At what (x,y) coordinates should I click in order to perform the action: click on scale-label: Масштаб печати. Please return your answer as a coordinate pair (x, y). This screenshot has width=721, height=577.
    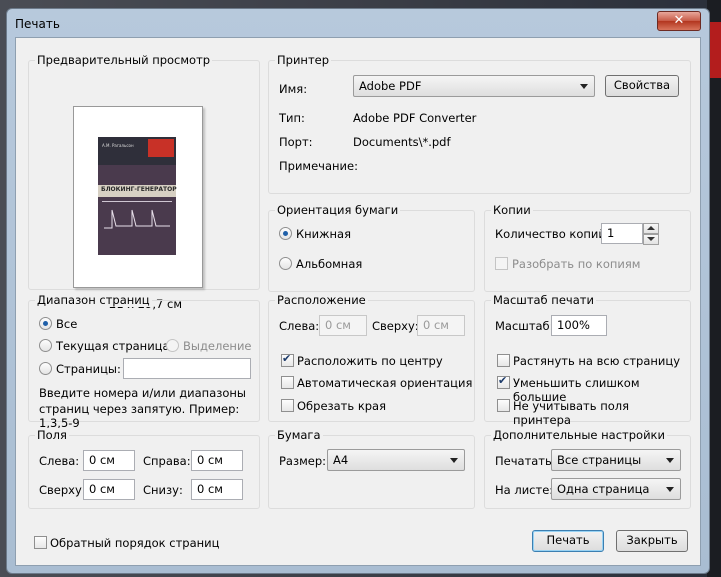
    Looking at the image, I should click on (543, 300).